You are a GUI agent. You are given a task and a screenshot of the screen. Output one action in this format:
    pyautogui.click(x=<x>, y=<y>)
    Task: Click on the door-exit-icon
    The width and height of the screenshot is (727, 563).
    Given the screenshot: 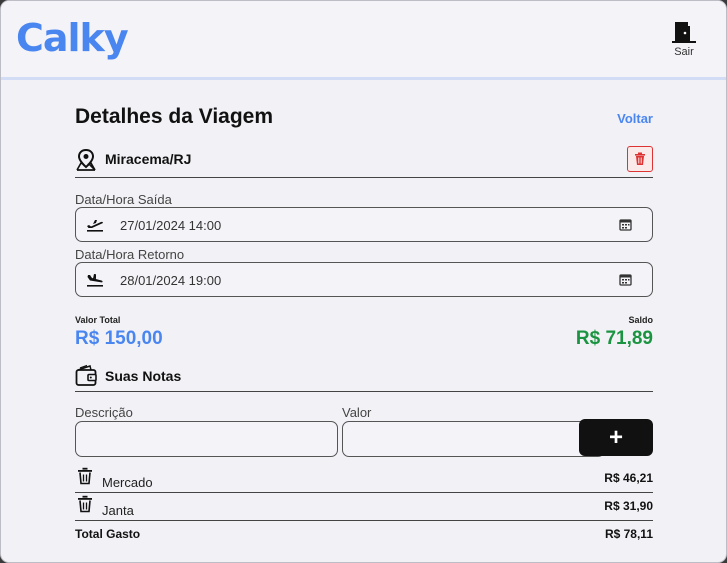 What is the action you would take?
    pyautogui.click(x=684, y=32)
    